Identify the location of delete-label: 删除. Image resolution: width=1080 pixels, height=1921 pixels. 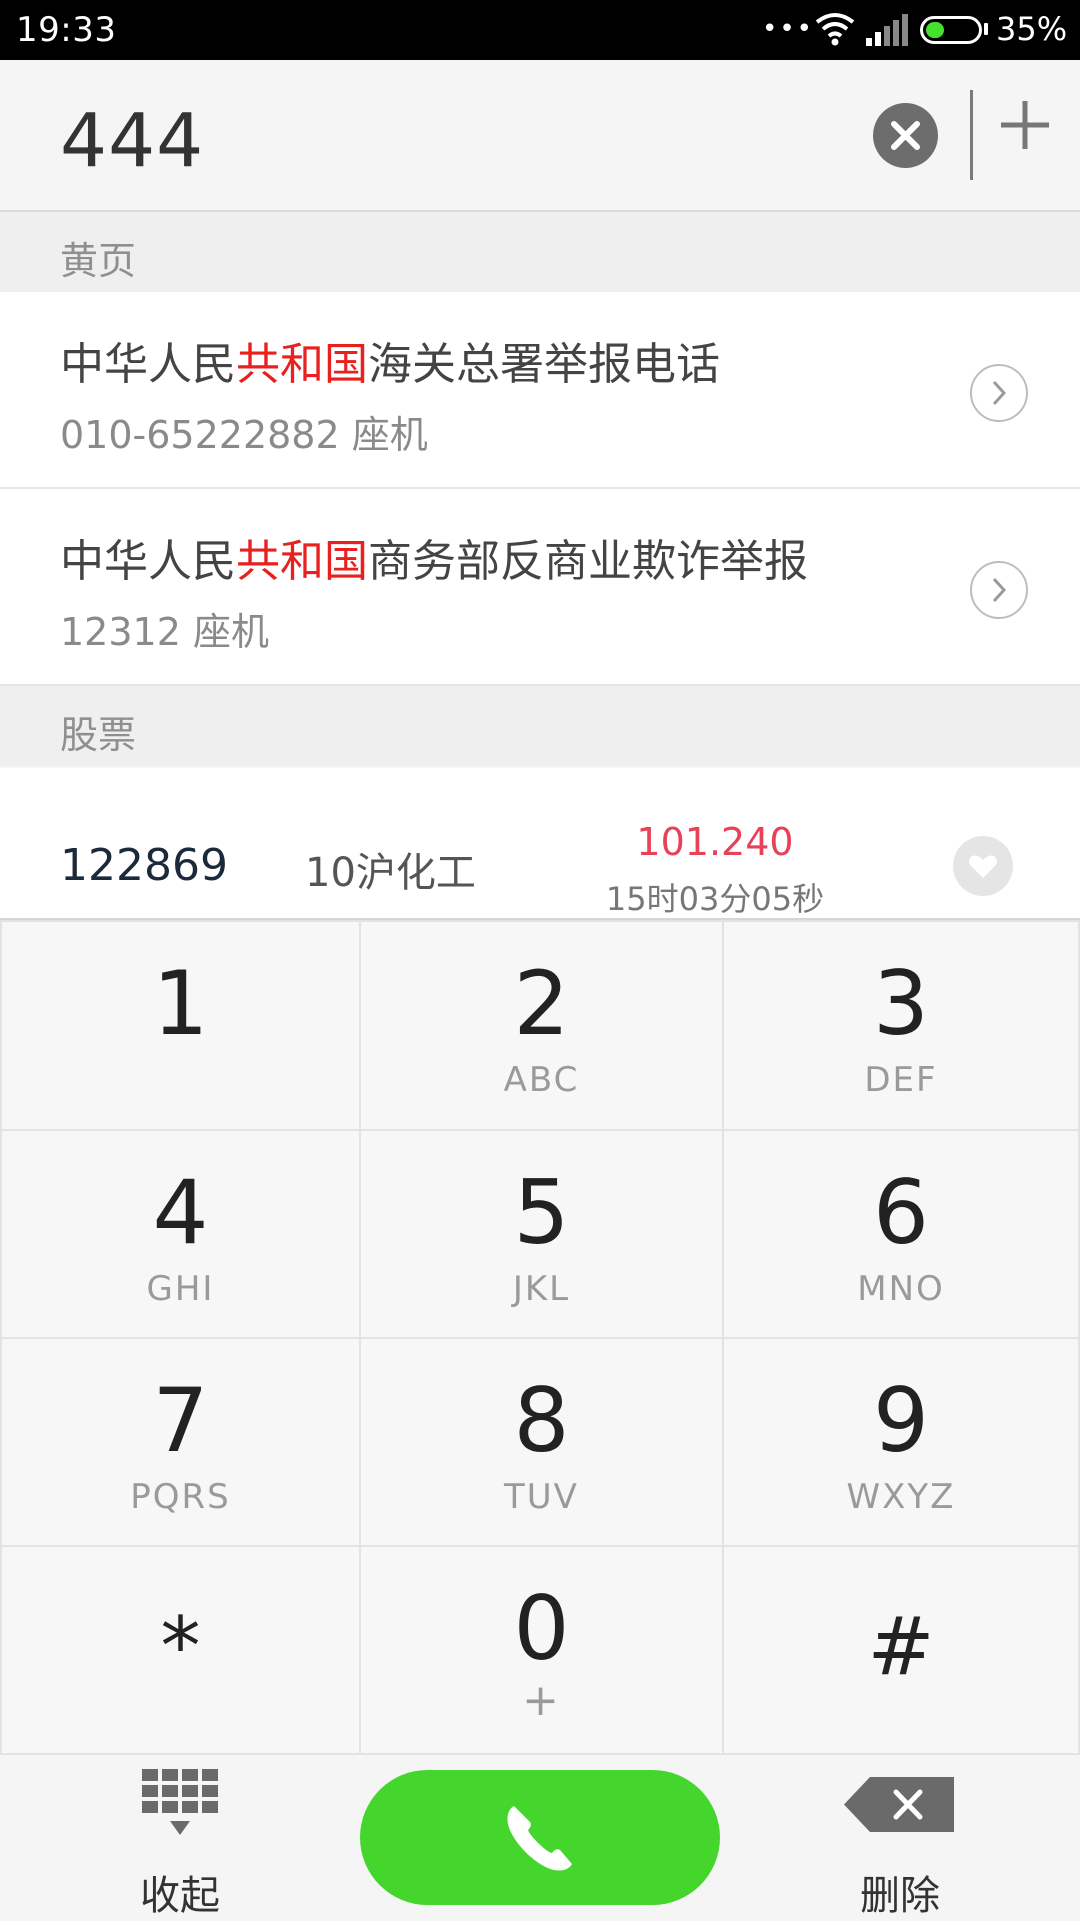
(900, 1896).